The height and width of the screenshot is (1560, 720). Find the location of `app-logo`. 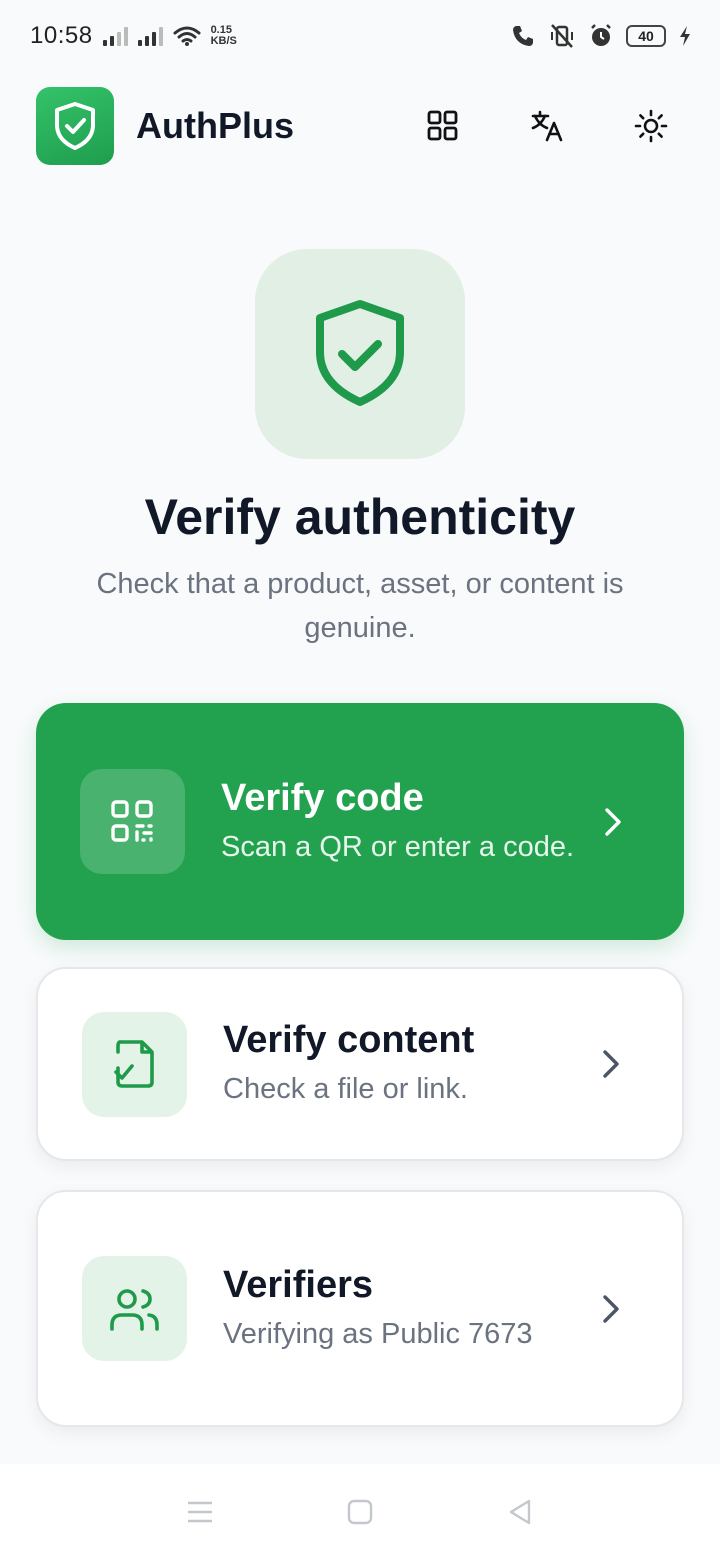

app-logo is located at coordinates (75, 126).